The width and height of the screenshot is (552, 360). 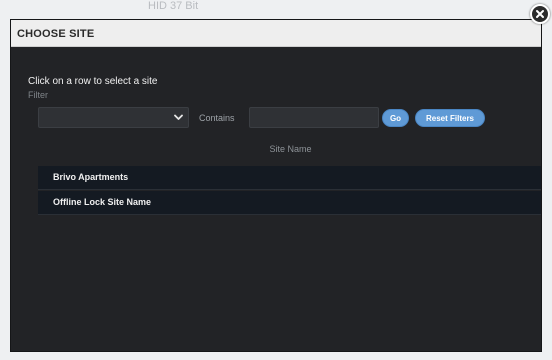 I want to click on filter-label: Filter, so click(x=38, y=95).